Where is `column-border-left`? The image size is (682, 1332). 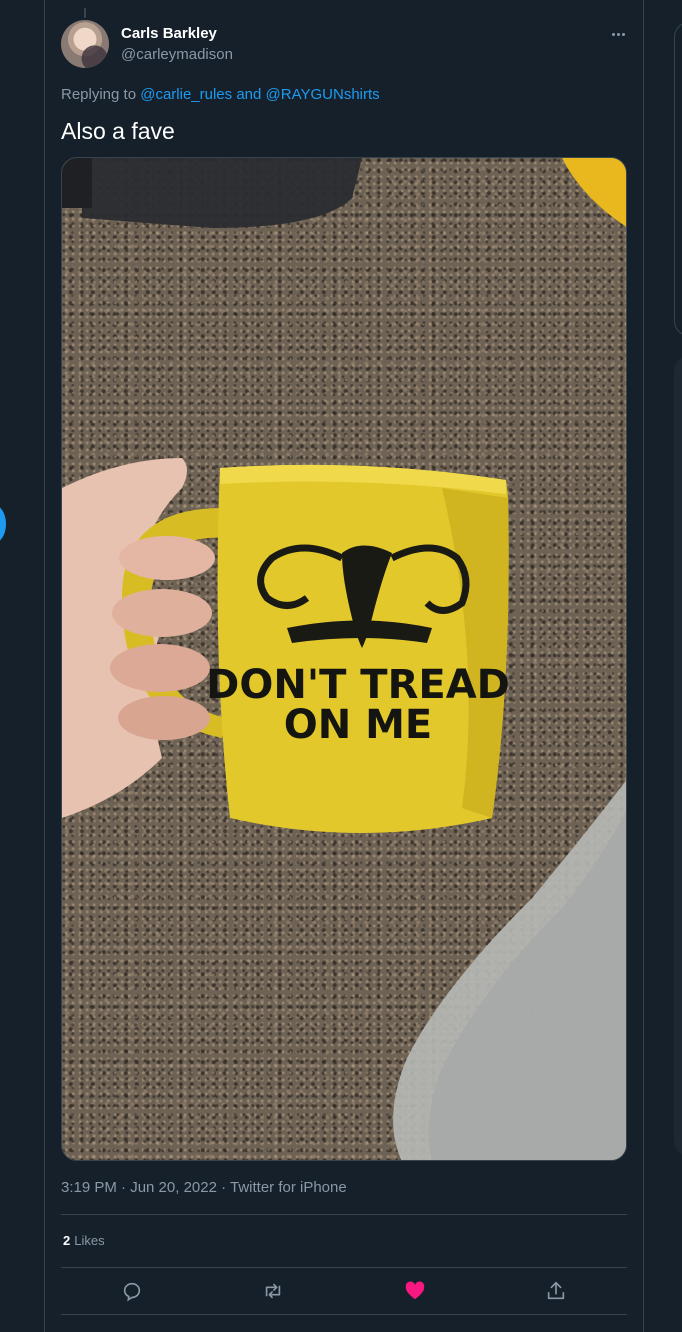
column-border-left is located at coordinates (44, 666).